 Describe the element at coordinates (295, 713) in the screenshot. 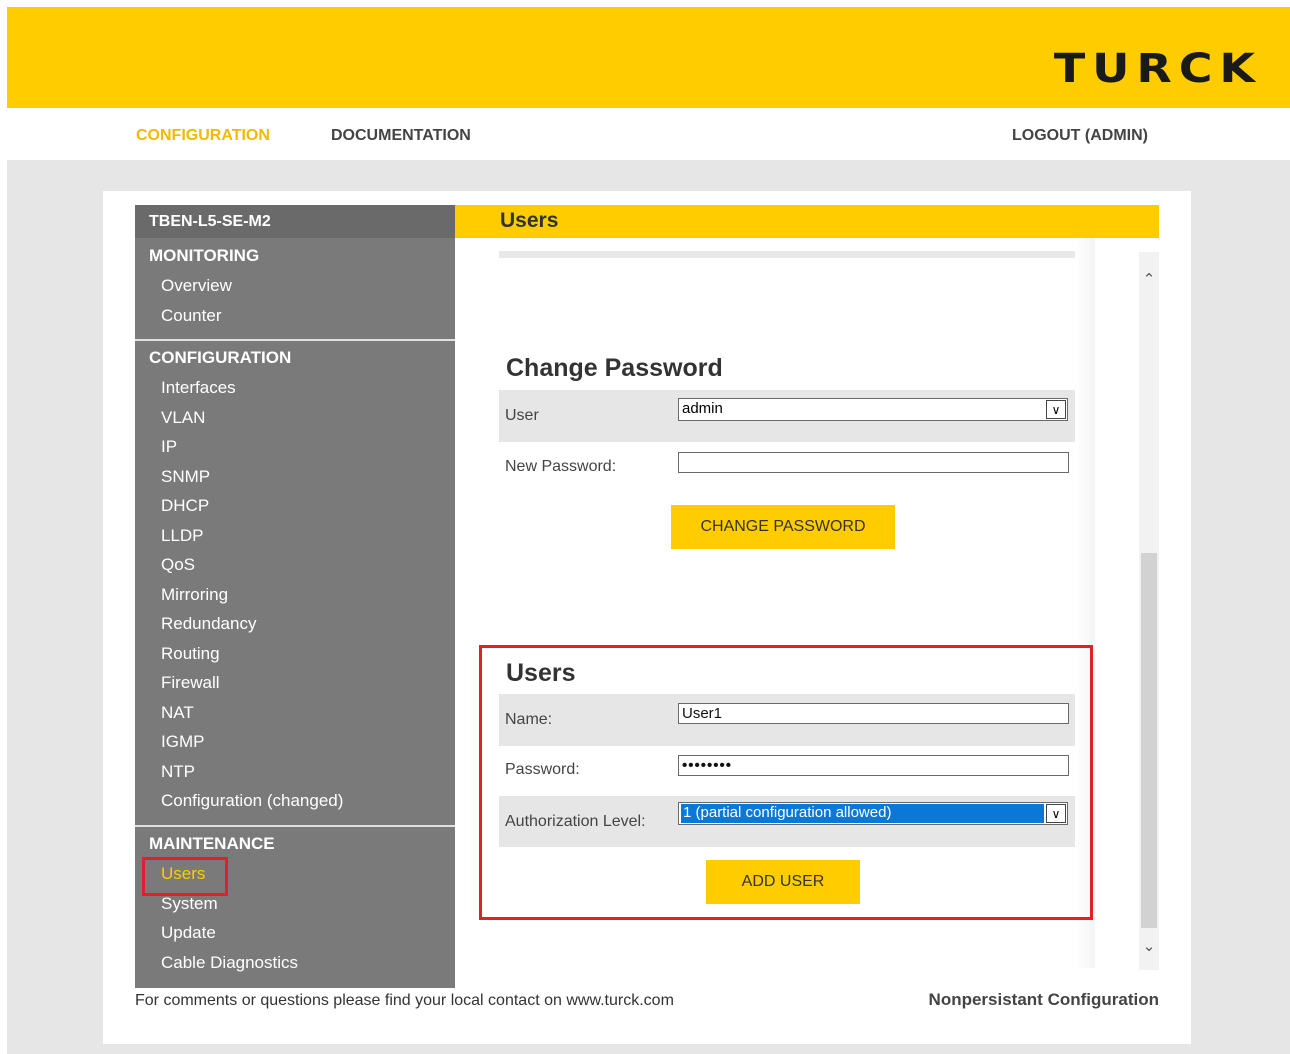

I see `sidebar-item-nat: NAT` at that location.